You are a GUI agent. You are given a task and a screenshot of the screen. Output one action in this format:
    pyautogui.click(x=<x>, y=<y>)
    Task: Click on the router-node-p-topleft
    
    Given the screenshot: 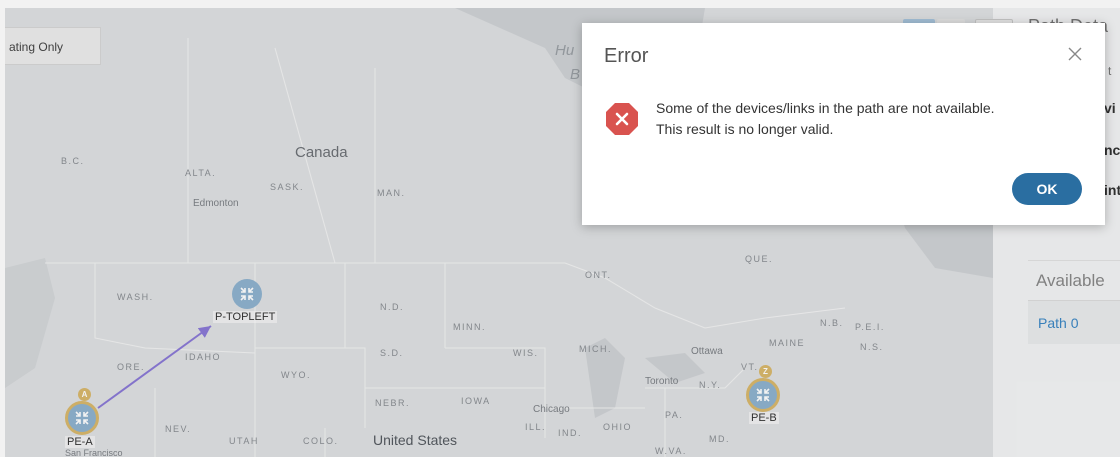 What is the action you would take?
    pyautogui.click(x=247, y=294)
    